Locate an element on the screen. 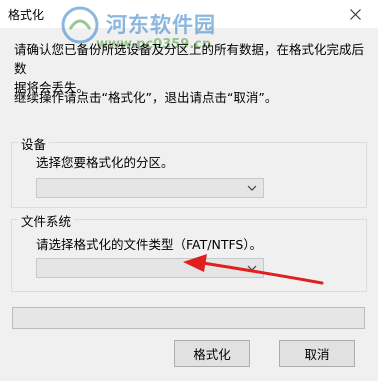 Image resolution: width=378 pixels, height=381 pixels. watermark-logo is located at coordinates (80, 25).